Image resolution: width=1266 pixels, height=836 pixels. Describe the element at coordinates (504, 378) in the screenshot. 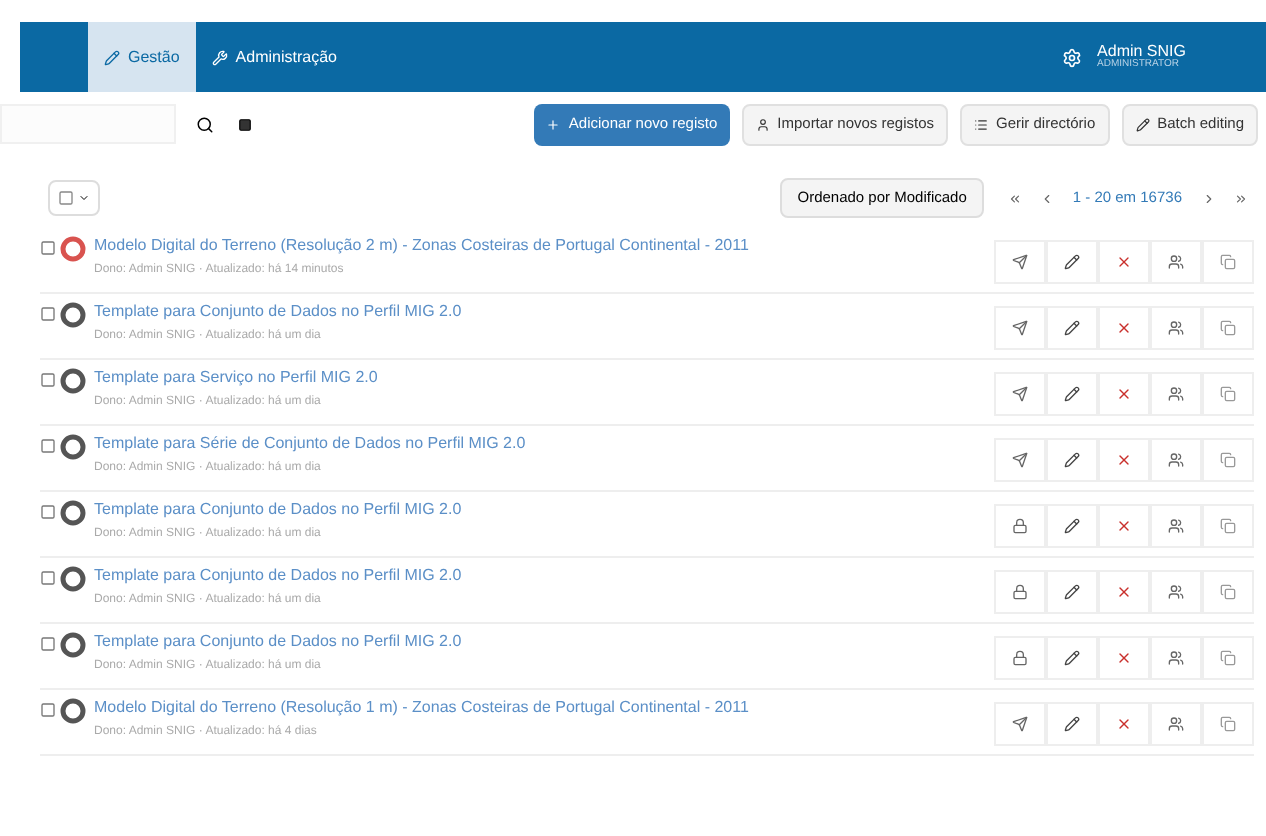

I see `record-title-link: Template para Serviço no Perfil MIG 2.0` at that location.